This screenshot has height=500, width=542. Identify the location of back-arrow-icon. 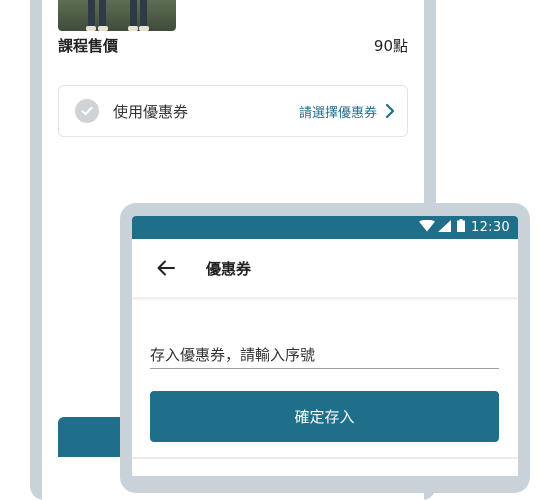
(166, 268).